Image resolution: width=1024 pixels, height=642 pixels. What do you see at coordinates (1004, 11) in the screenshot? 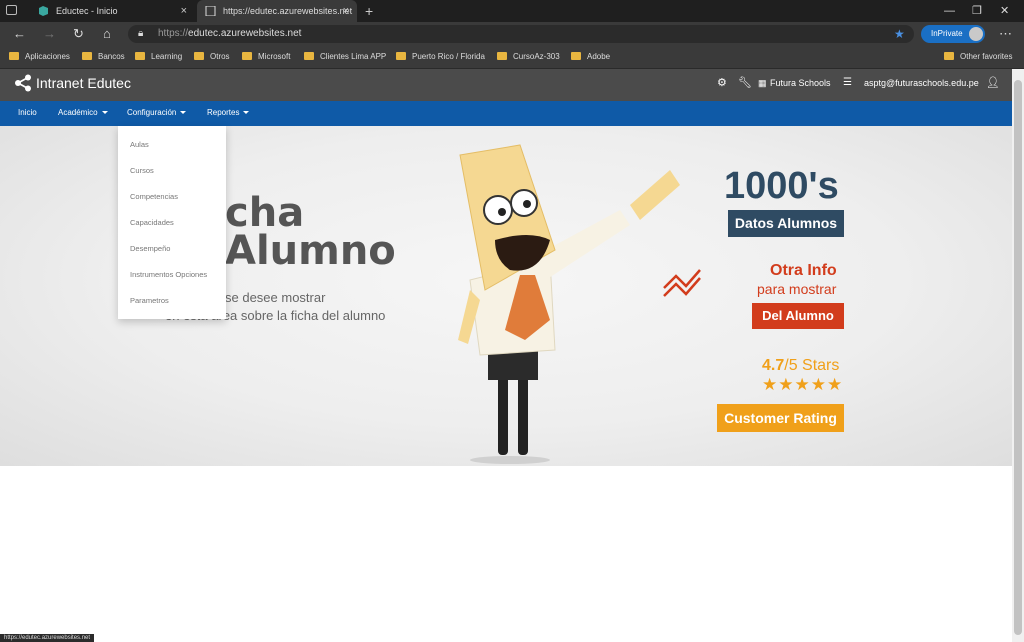
I see `close-window-icon: ✕` at bounding box center [1004, 11].